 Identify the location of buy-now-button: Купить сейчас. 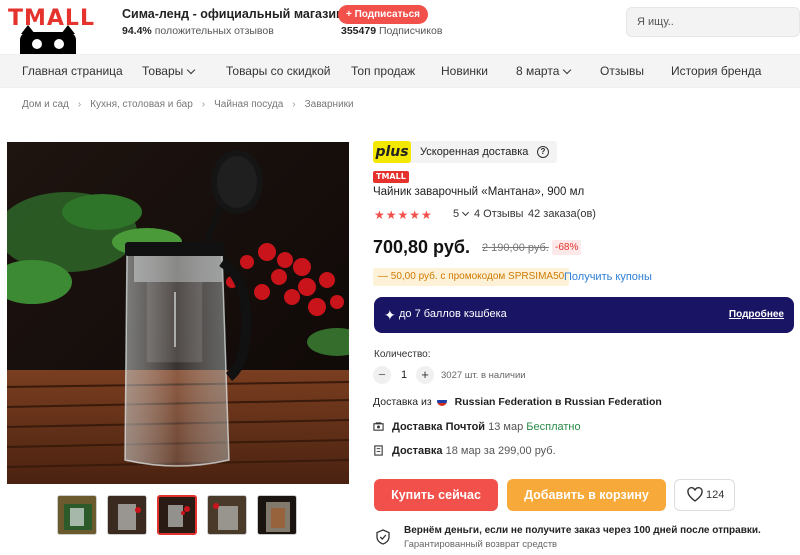
(436, 495).